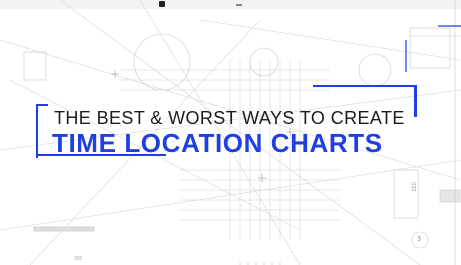 This screenshot has width=461, height=265. I want to click on title-line-2: TIME LOCATION CHARTS, so click(217, 143).